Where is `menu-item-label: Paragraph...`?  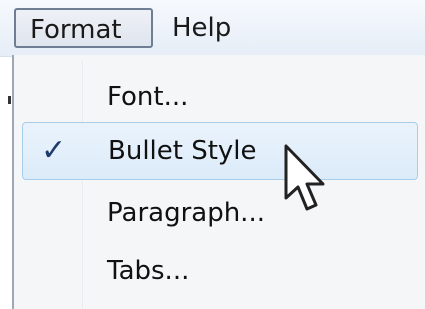
menu-item-label: Paragraph... is located at coordinates (186, 213).